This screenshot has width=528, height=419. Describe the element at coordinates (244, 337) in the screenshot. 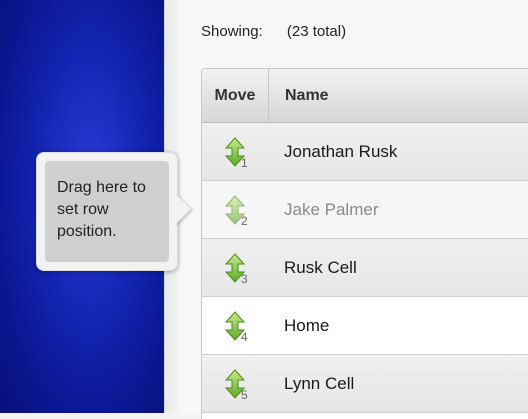

I see `row-position: 4` at that location.